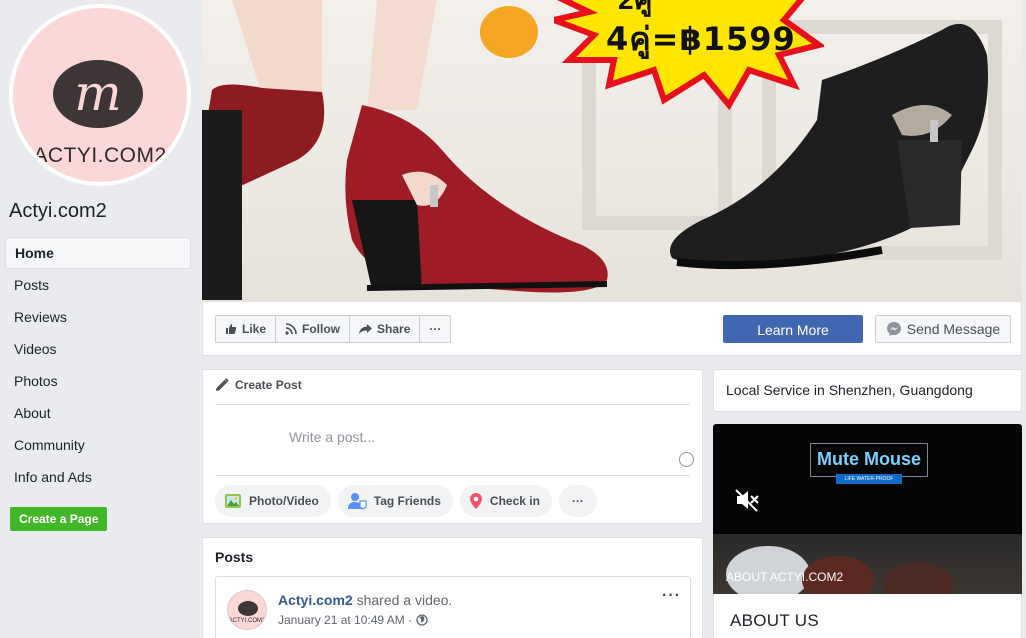  I want to click on rss-icon, so click(291, 329).